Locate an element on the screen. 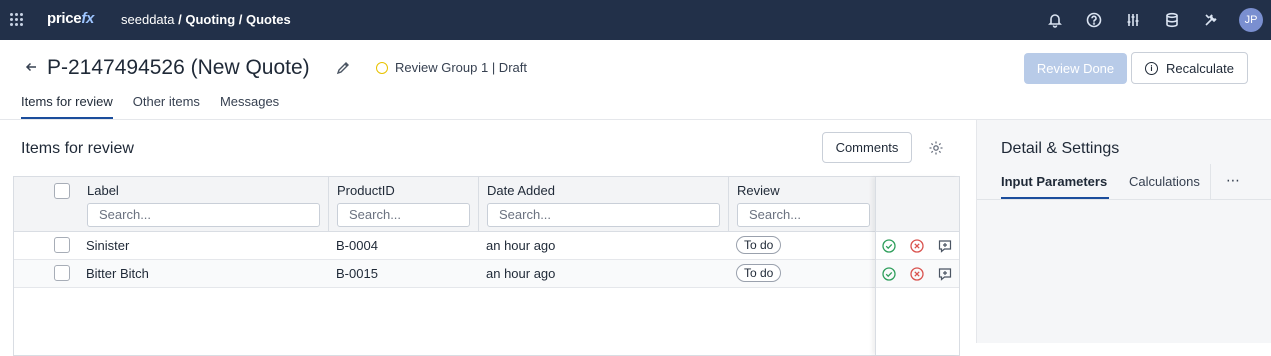  row-actions-column is located at coordinates (917, 266).